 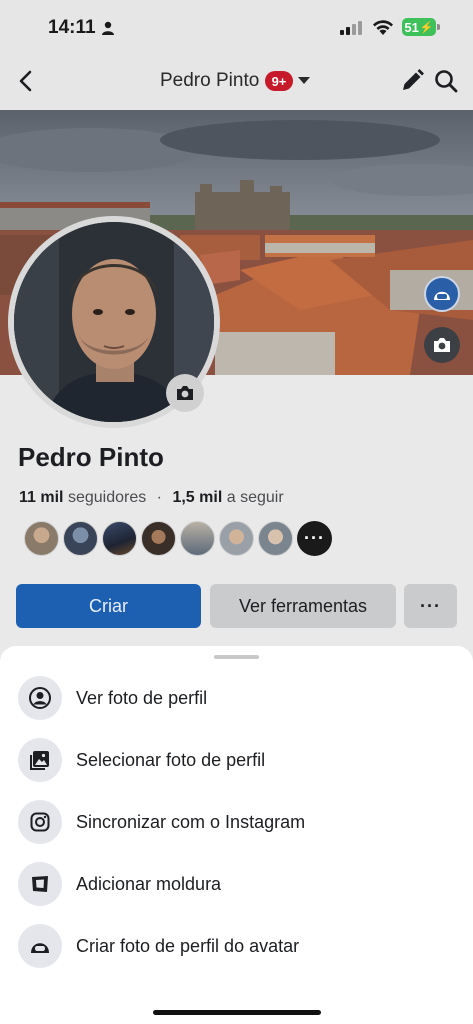 What do you see at coordinates (197, 497) in the screenshot?
I see `following-count: 1,5 mil` at bounding box center [197, 497].